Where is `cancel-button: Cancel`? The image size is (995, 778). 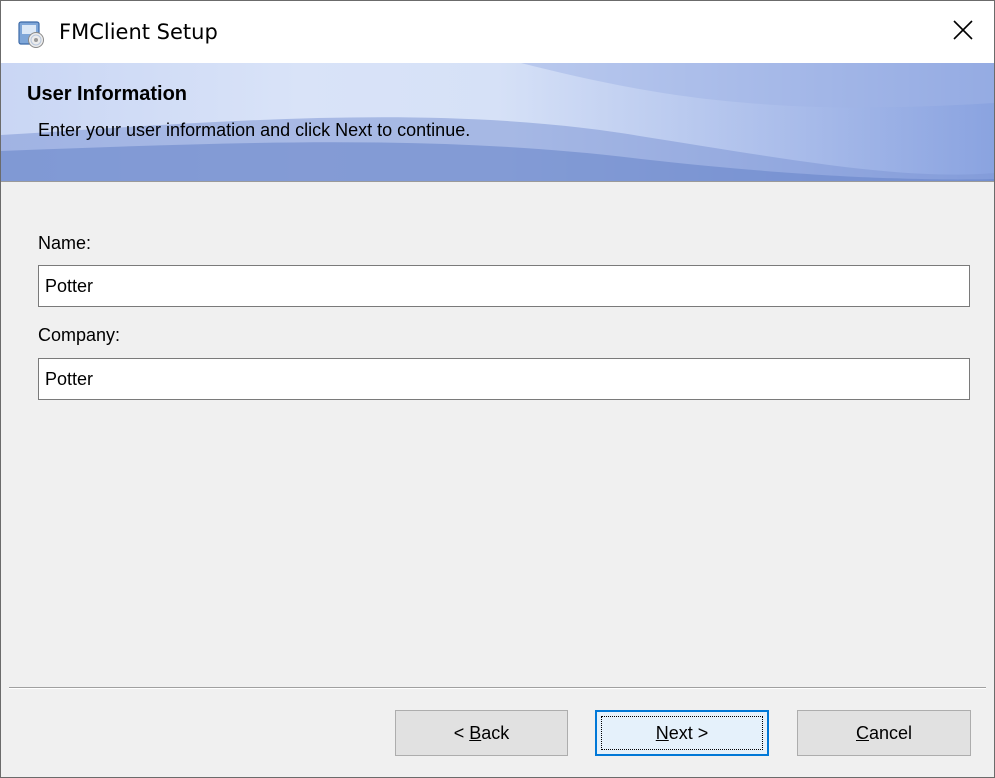 cancel-button: Cancel is located at coordinates (884, 733).